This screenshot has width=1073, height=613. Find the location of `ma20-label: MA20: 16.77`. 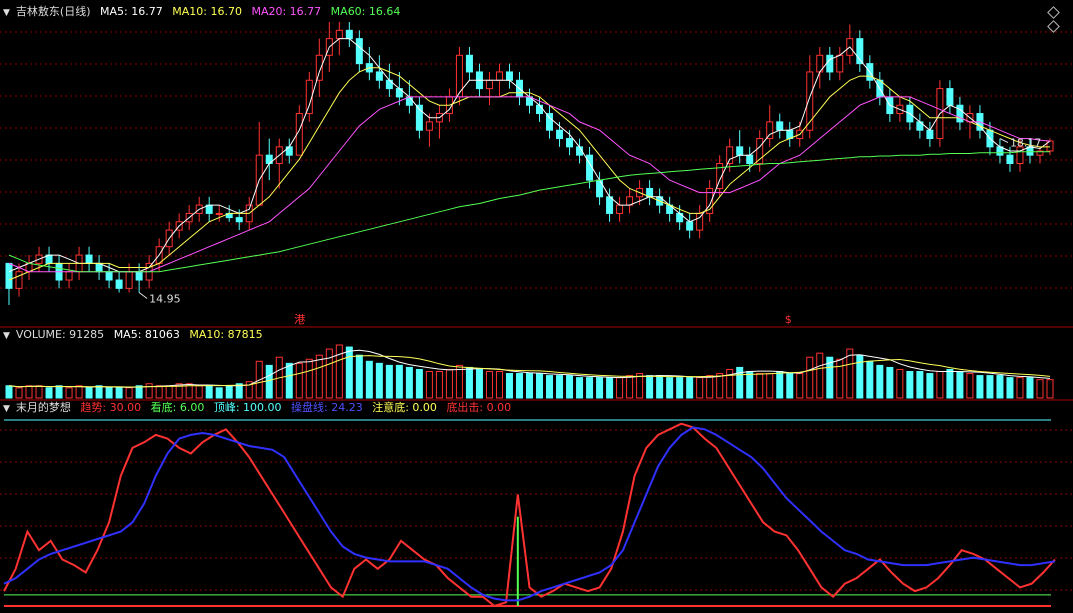

ma20-label: MA20: 16.77 is located at coordinates (286, 11).